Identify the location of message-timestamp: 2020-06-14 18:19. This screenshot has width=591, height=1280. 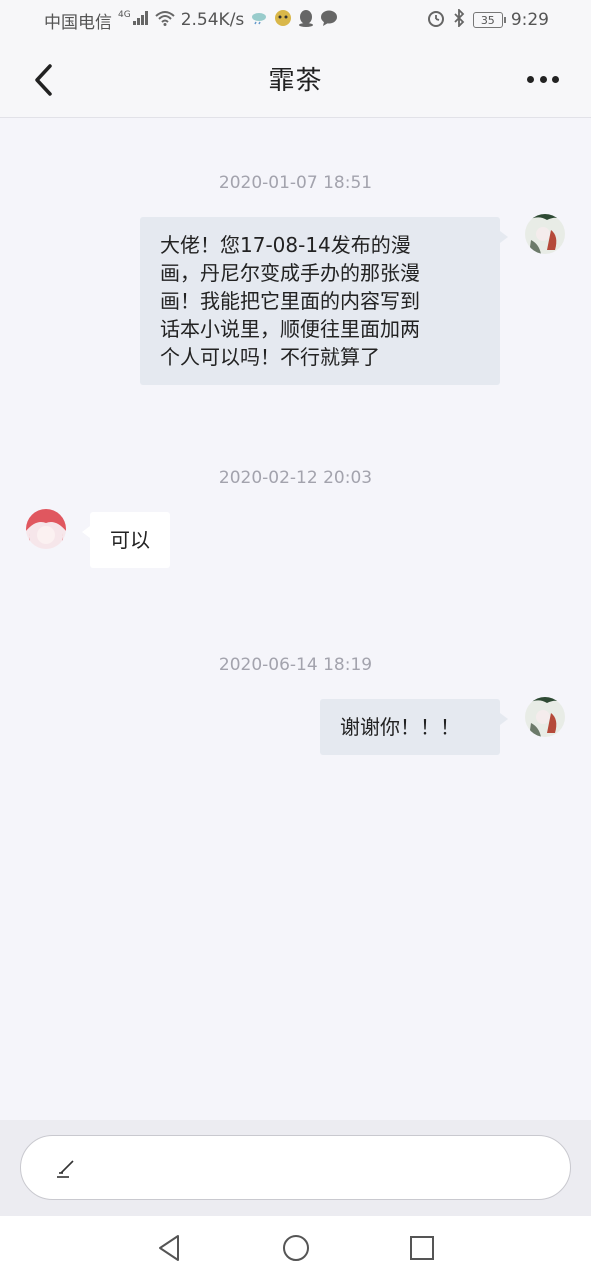
(295, 665).